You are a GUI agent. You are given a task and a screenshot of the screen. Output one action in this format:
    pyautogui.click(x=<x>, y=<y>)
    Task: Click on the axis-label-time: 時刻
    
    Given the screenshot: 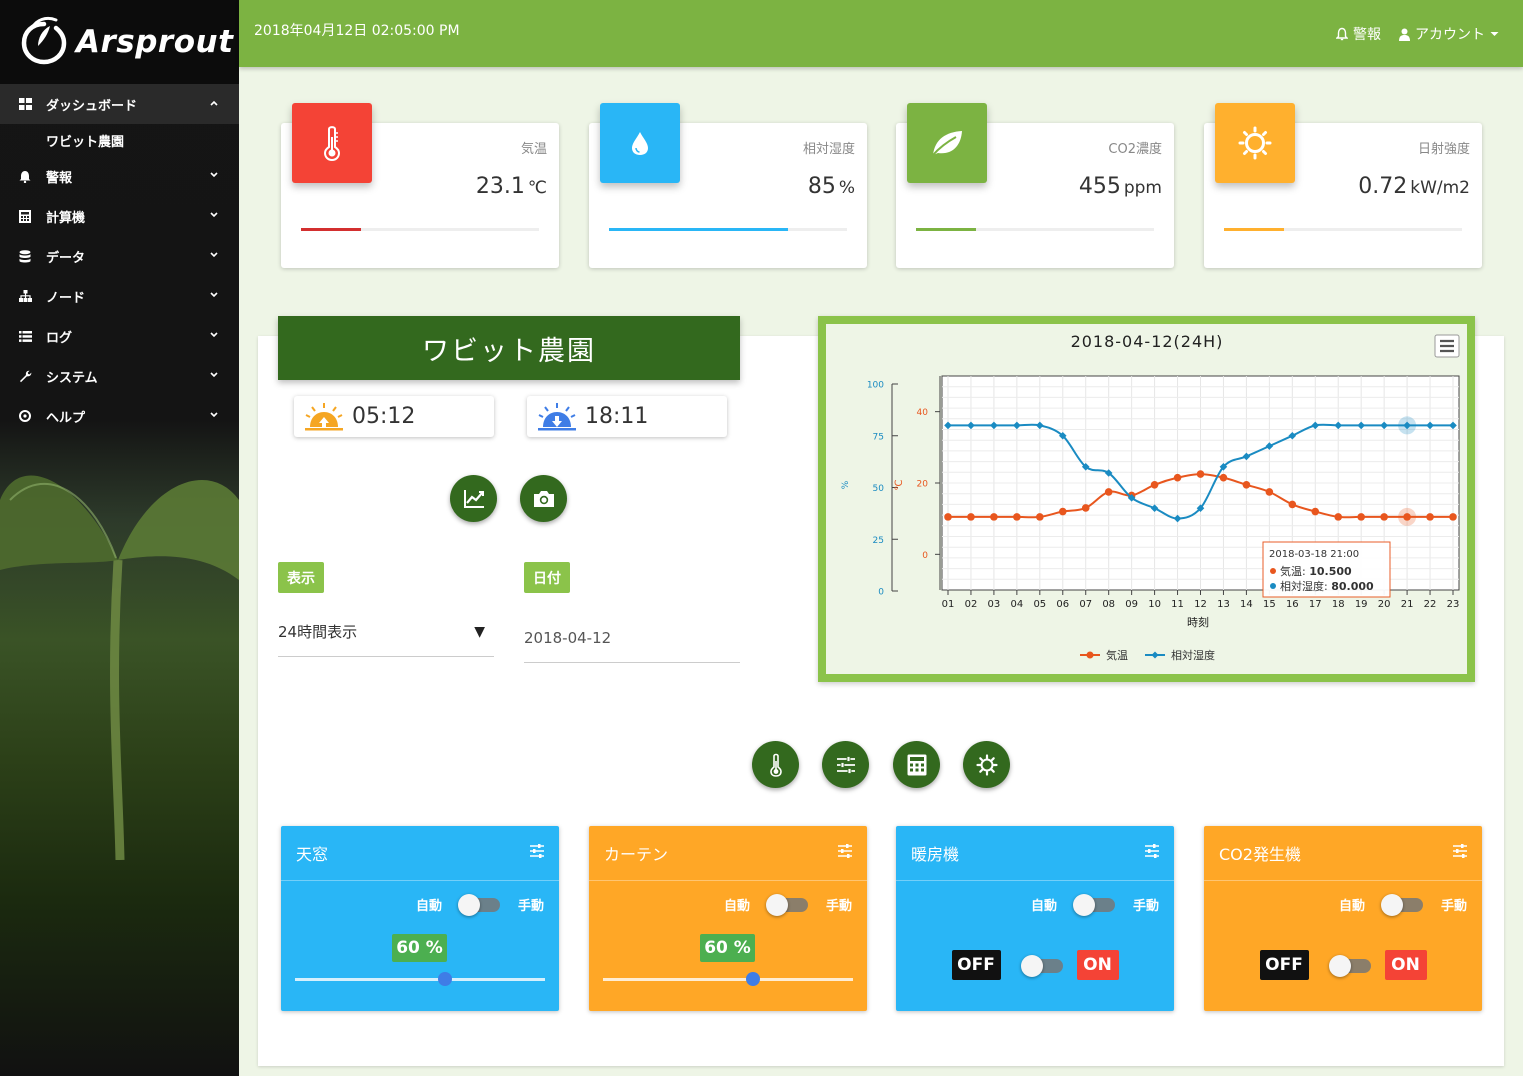 What is the action you would take?
    pyautogui.click(x=1198, y=622)
    